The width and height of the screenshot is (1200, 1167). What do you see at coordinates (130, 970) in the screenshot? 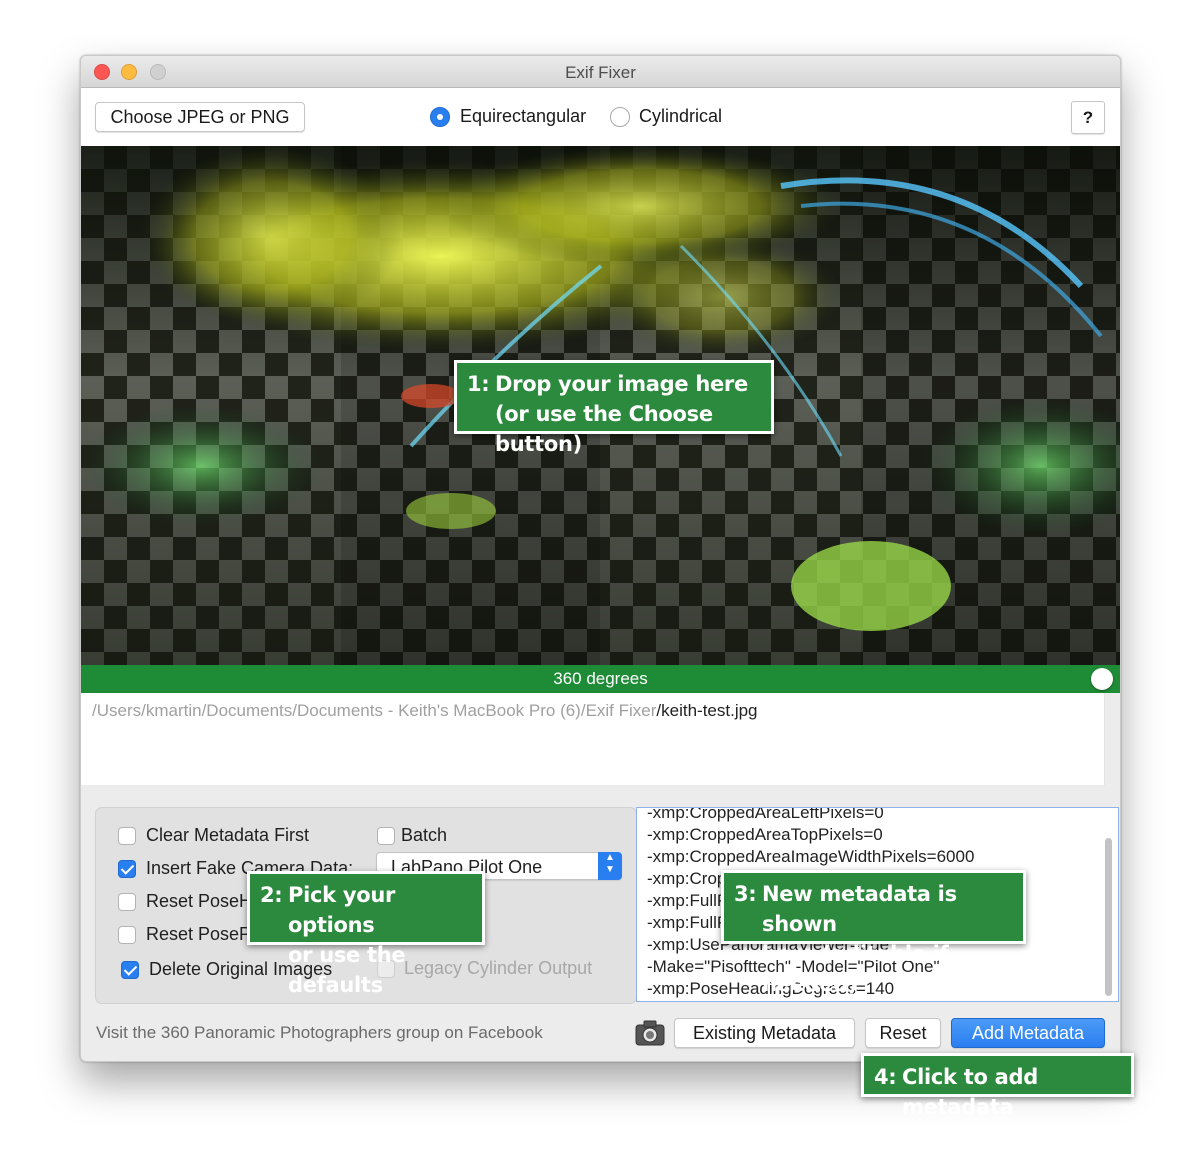
I see `delete-originals-checkbox` at bounding box center [130, 970].